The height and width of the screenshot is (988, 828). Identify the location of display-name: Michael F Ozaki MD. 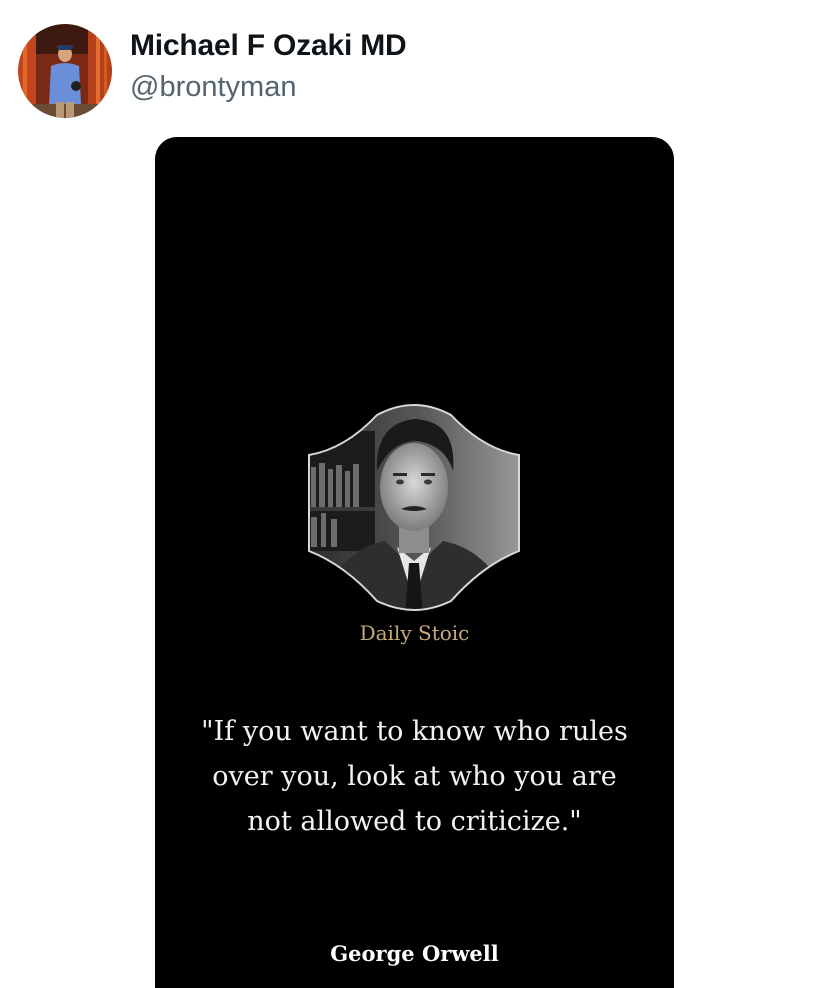
(268, 46).